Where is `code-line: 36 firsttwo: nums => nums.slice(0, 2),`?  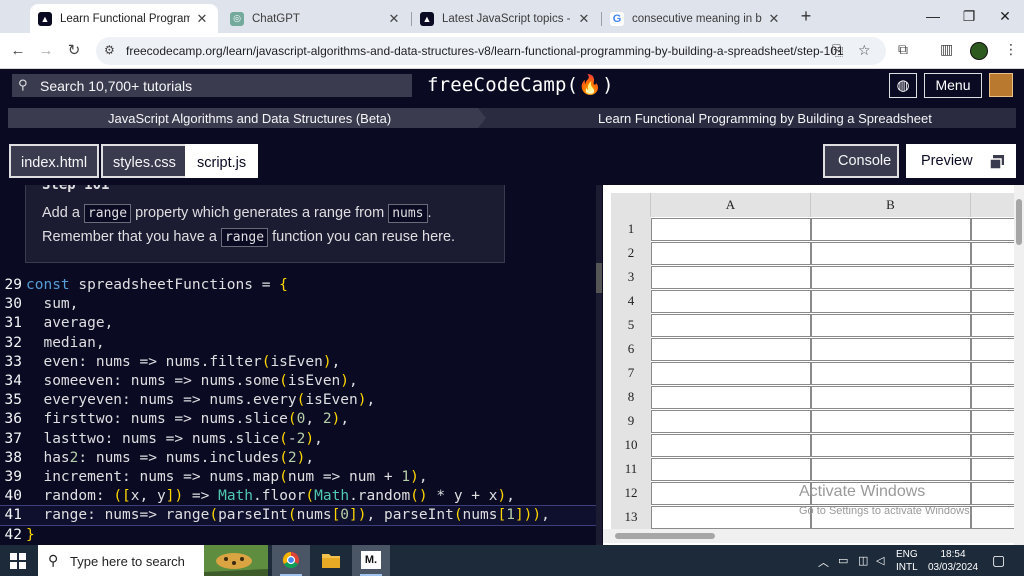 code-line: 36 firsttwo: nums => nums.slice(0, 2), is located at coordinates (300, 419).